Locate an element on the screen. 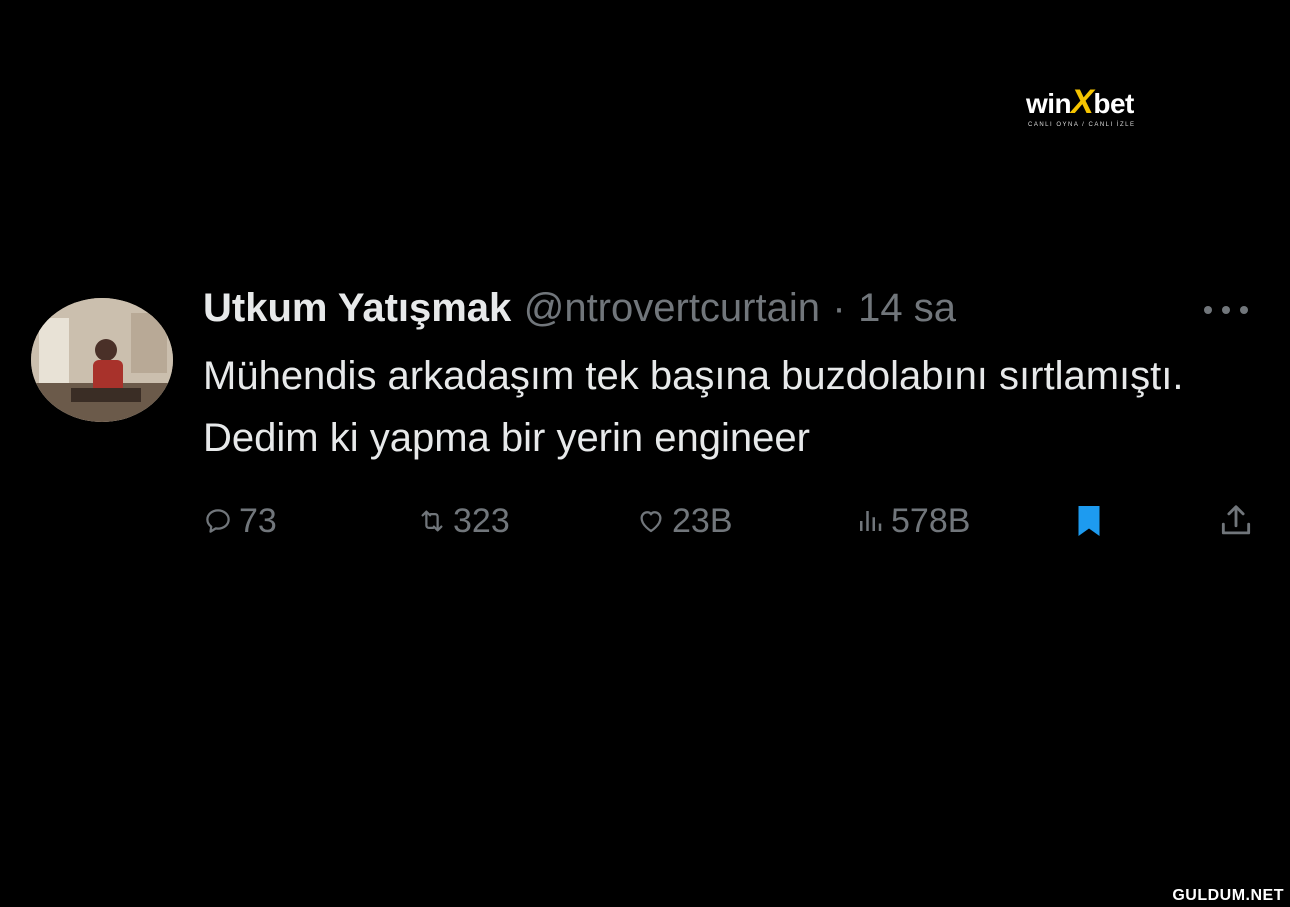 The width and height of the screenshot is (1290, 907). user-handle: @ntrovertcurtain is located at coordinates (672, 308).